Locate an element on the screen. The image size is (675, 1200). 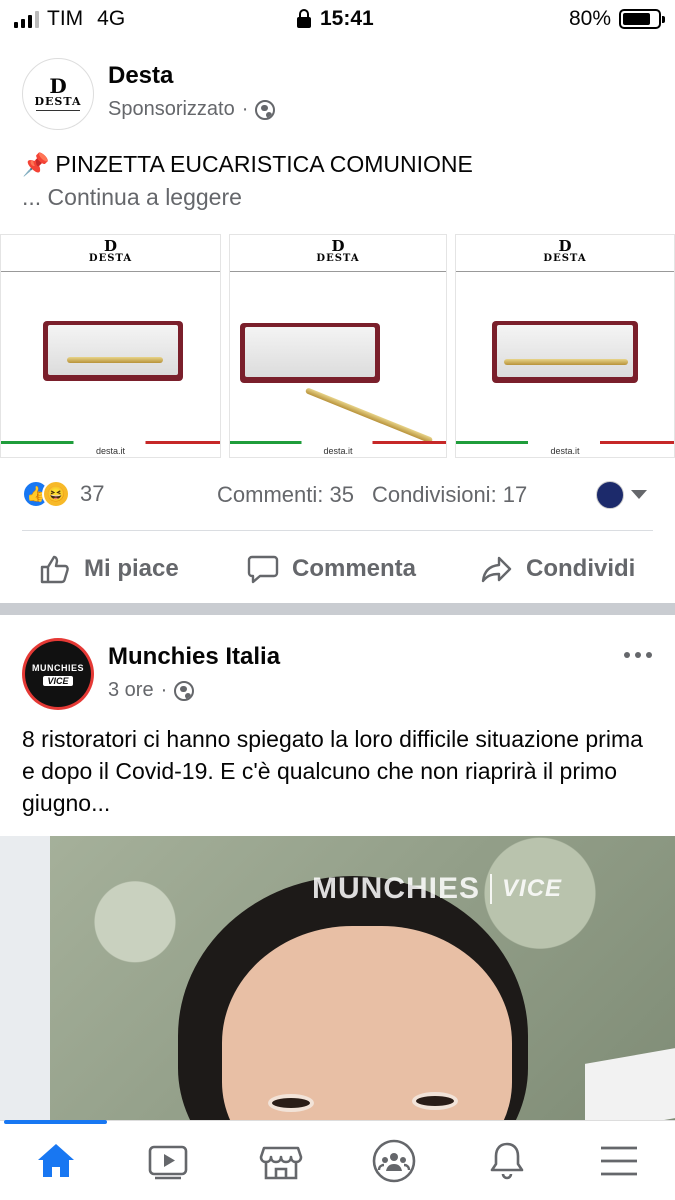
bottom-tab-bar is located at coordinates (337, 1160).